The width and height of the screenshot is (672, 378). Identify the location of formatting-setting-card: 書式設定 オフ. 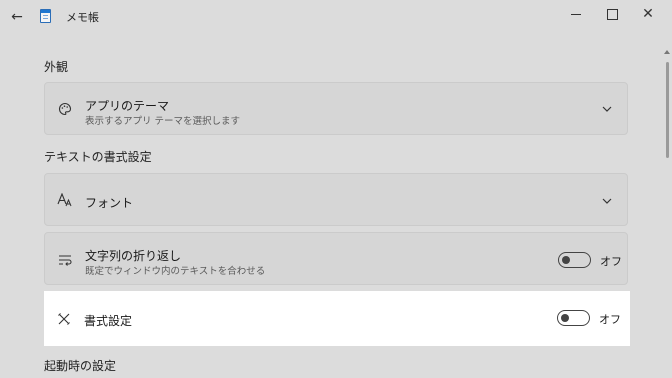
(337, 318).